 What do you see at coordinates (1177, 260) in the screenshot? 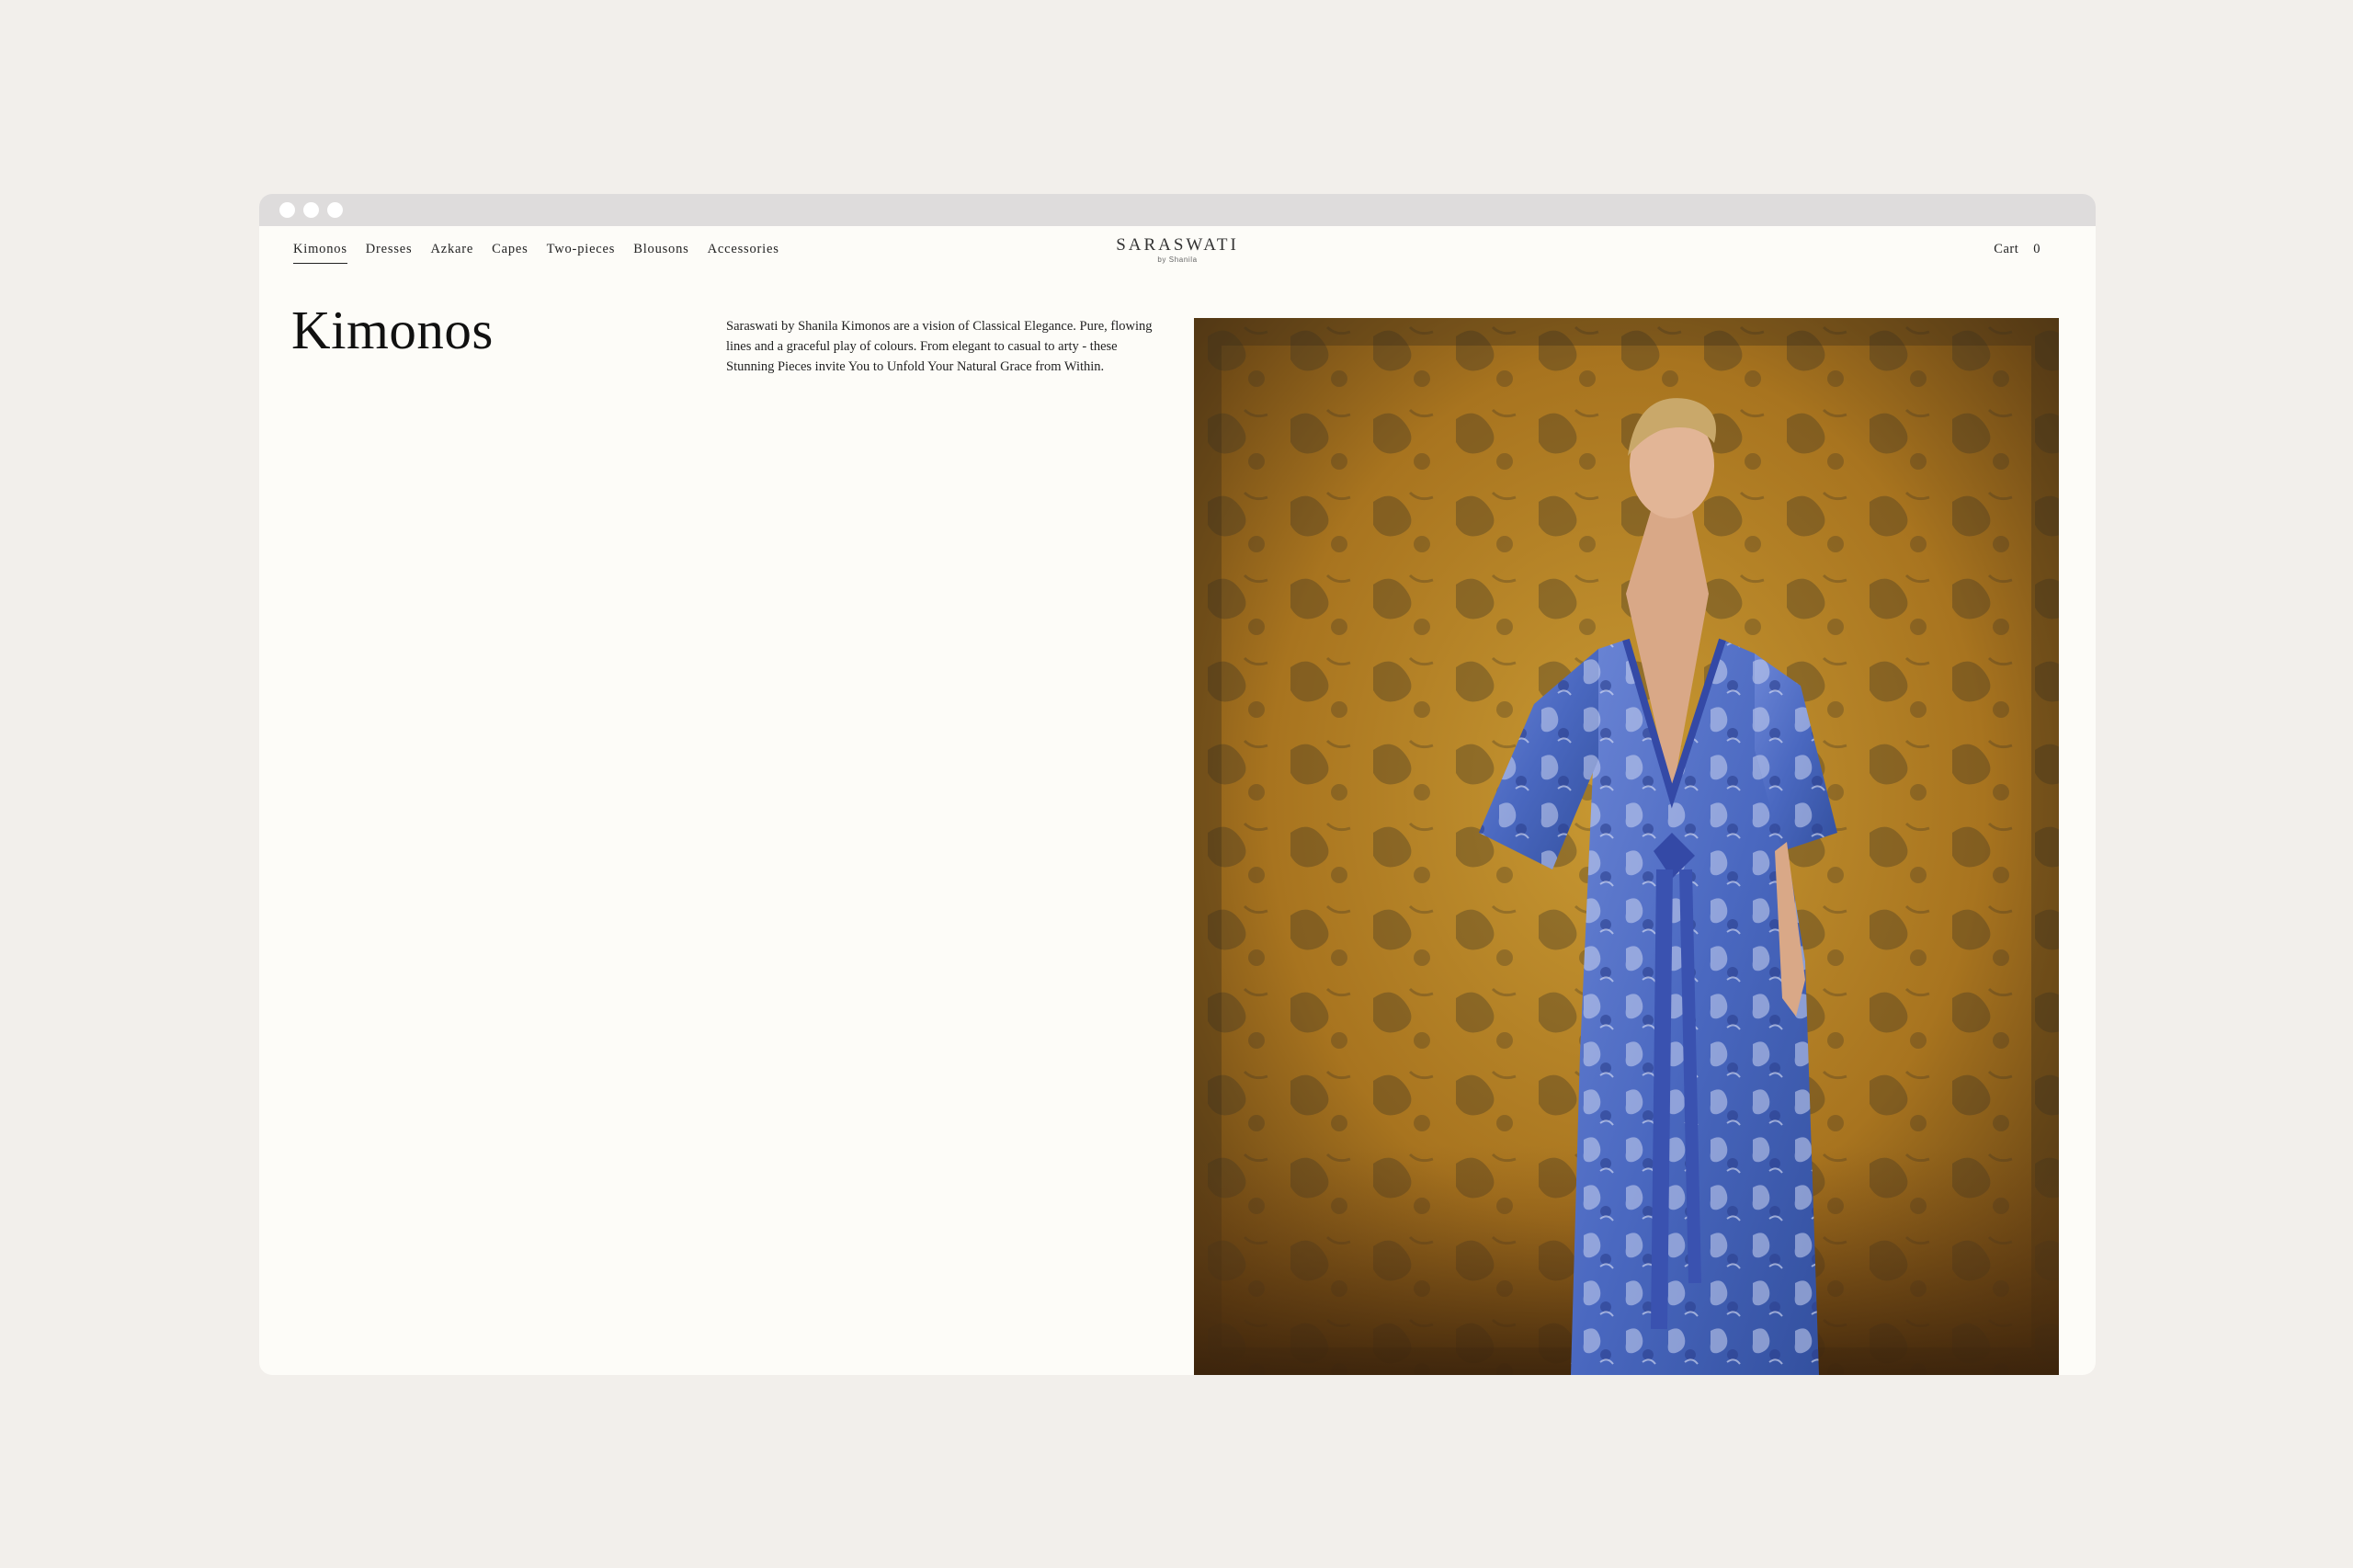
I see `logo-tagline: by Shanila` at bounding box center [1177, 260].